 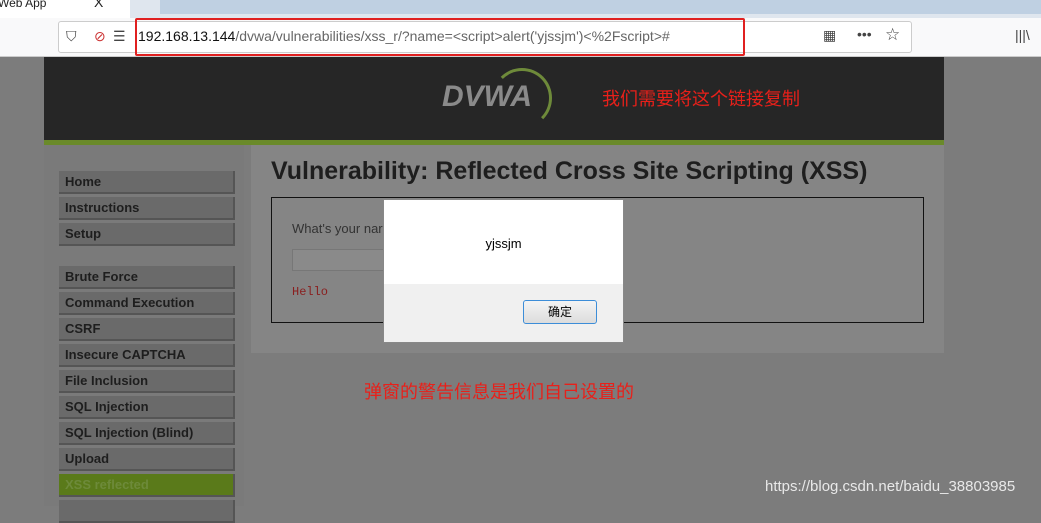 I want to click on ok-button: 确定, so click(x=560, y=312).